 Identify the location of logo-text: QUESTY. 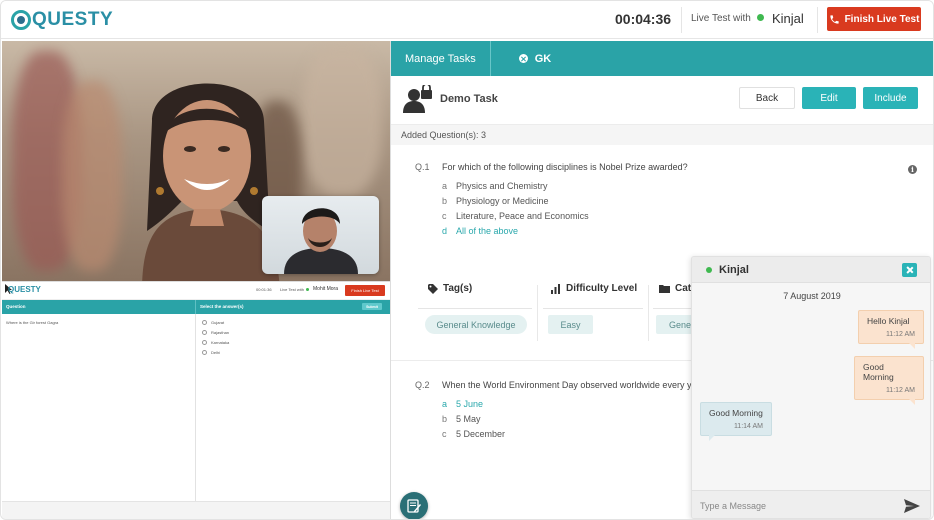
(73, 19).